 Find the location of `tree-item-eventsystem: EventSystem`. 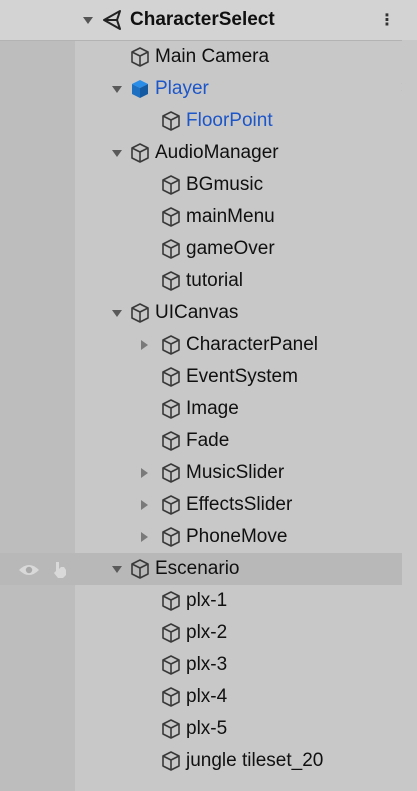

tree-item-eventsystem: EventSystem is located at coordinates (208, 377).